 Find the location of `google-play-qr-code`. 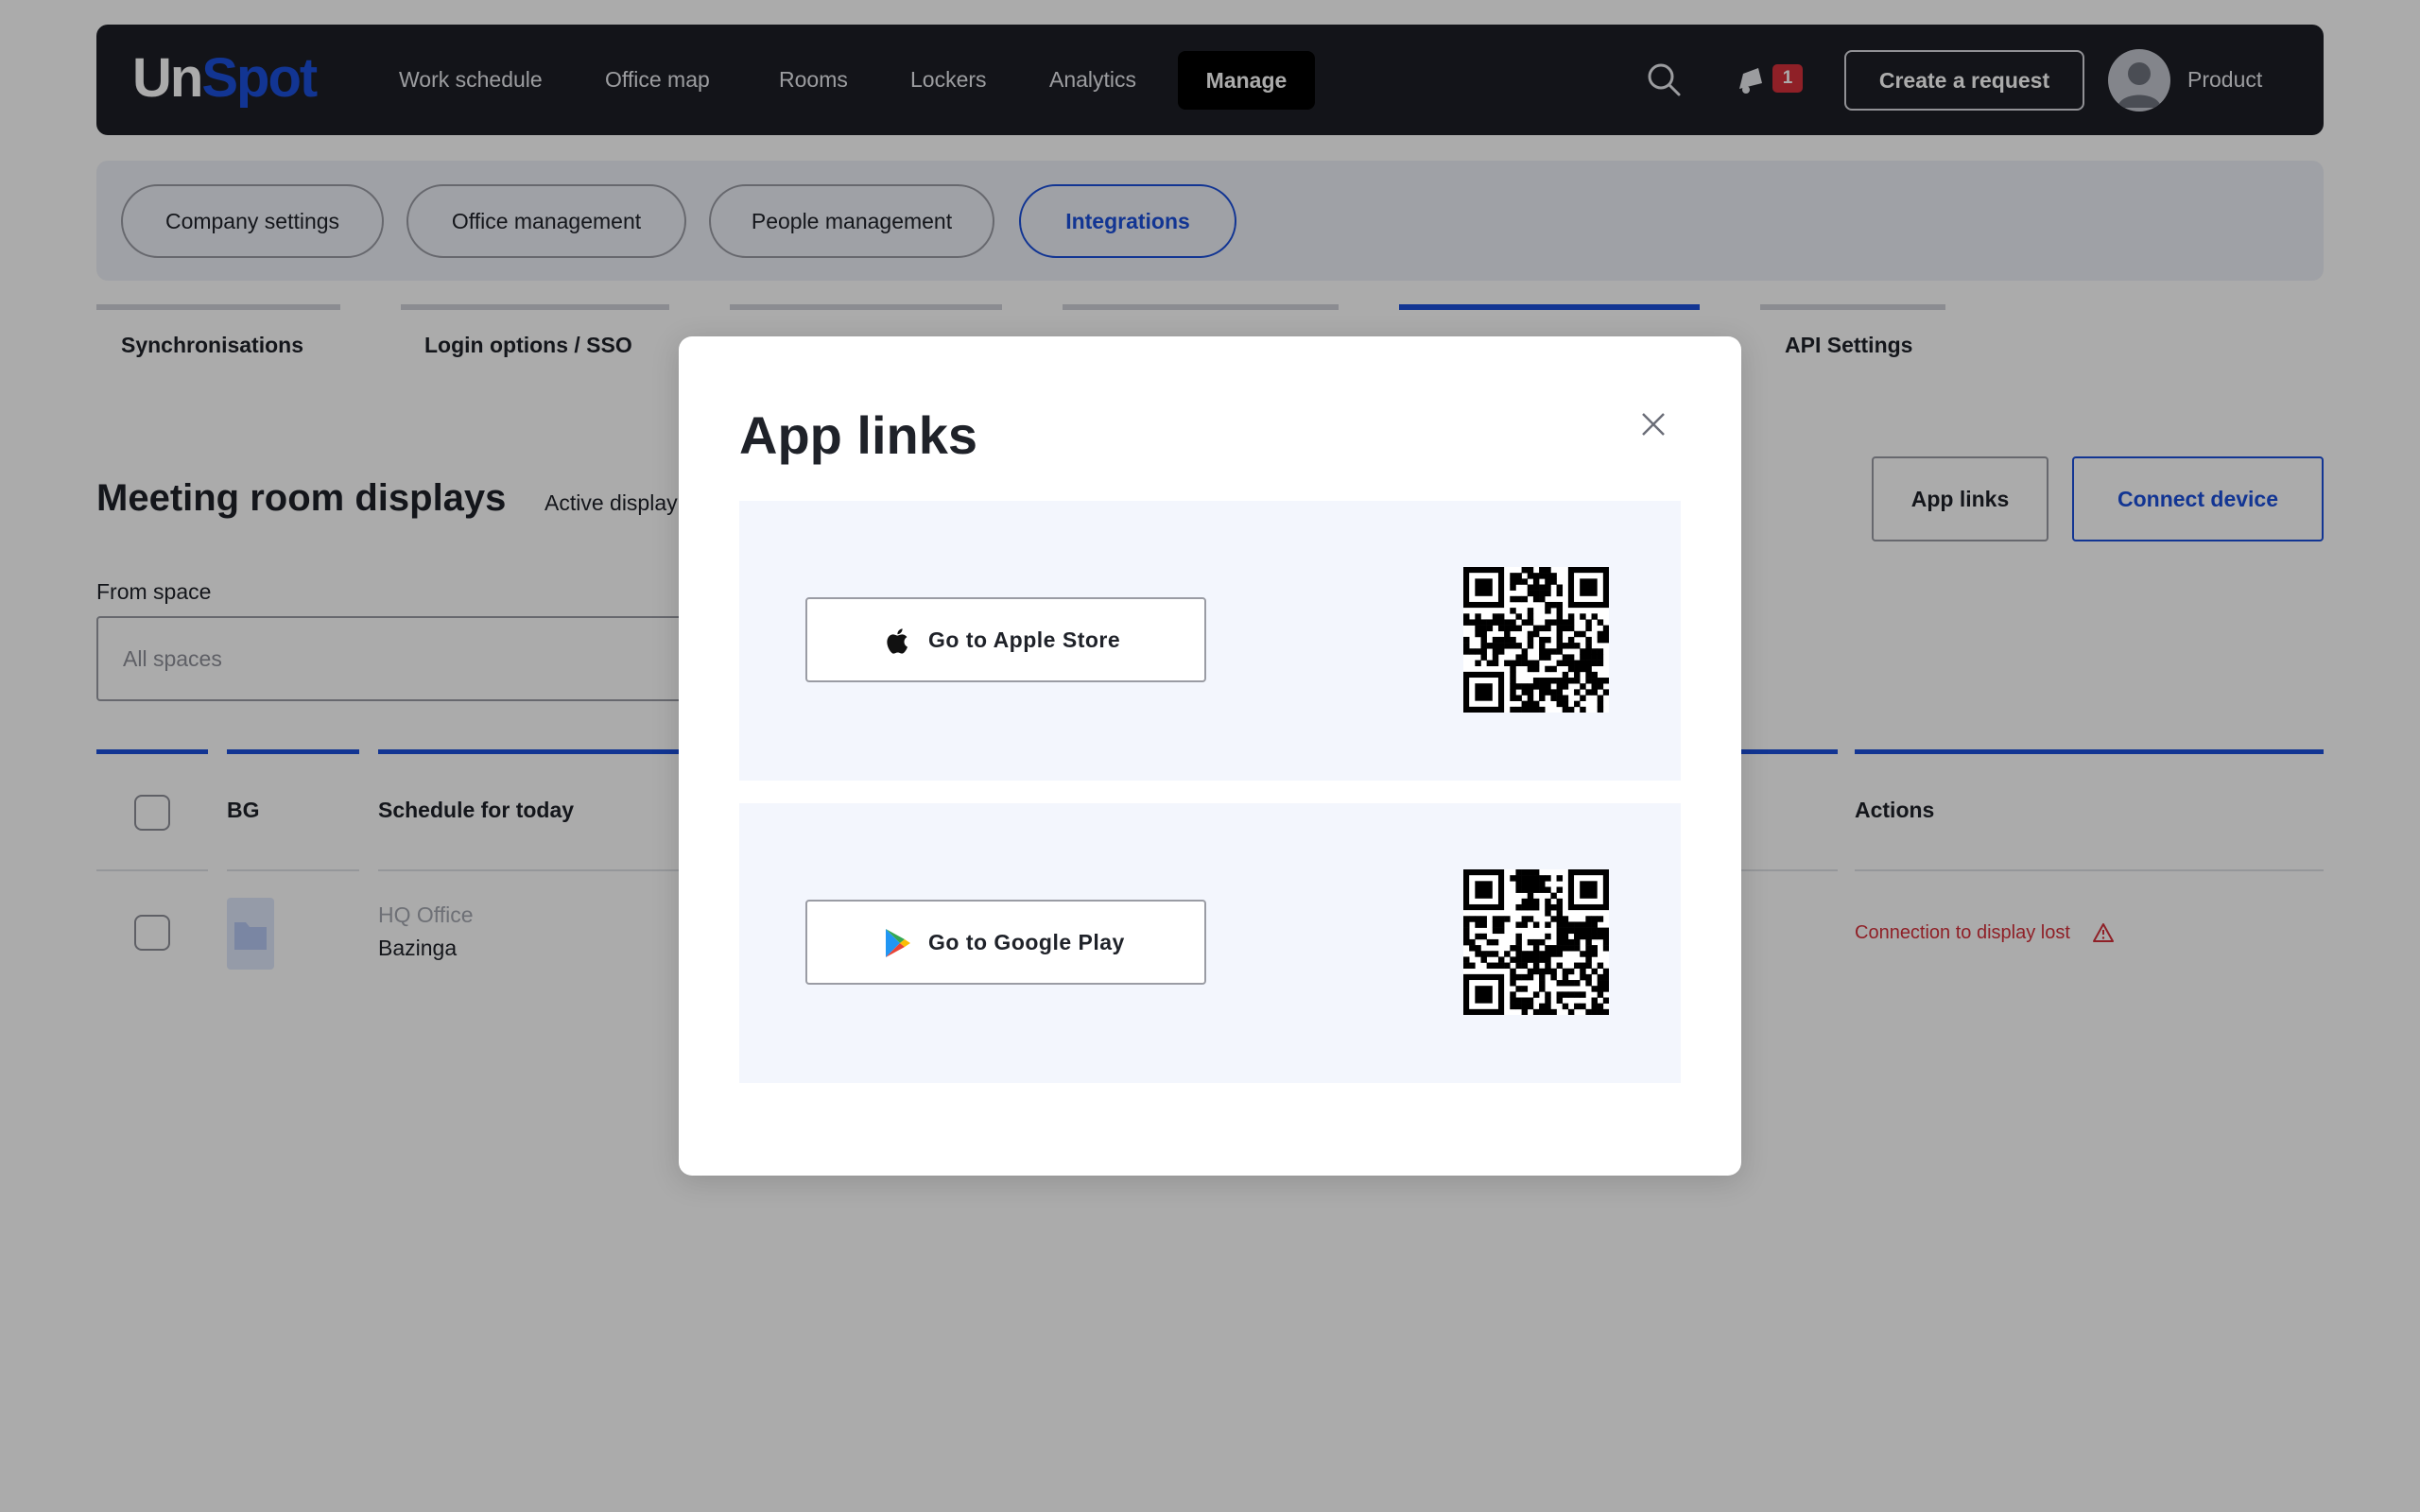

google-play-qr-code is located at coordinates (1536, 942).